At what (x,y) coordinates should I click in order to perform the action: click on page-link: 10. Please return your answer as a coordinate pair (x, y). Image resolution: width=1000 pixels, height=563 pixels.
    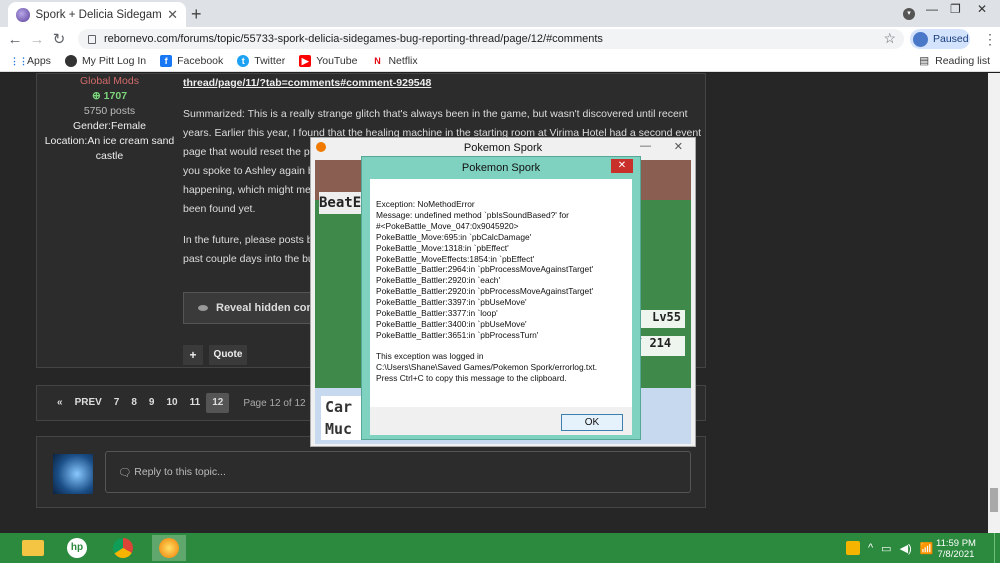
    Looking at the image, I should click on (171, 403).